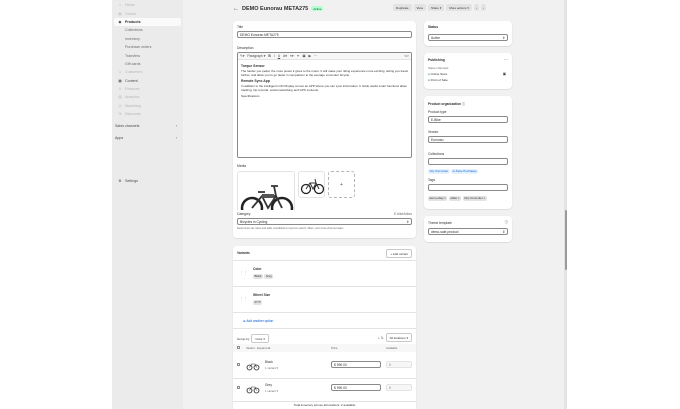 This screenshot has height=409, width=680. Describe the element at coordinates (245, 48) in the screenshot. I see `description-label: Description` at that location.